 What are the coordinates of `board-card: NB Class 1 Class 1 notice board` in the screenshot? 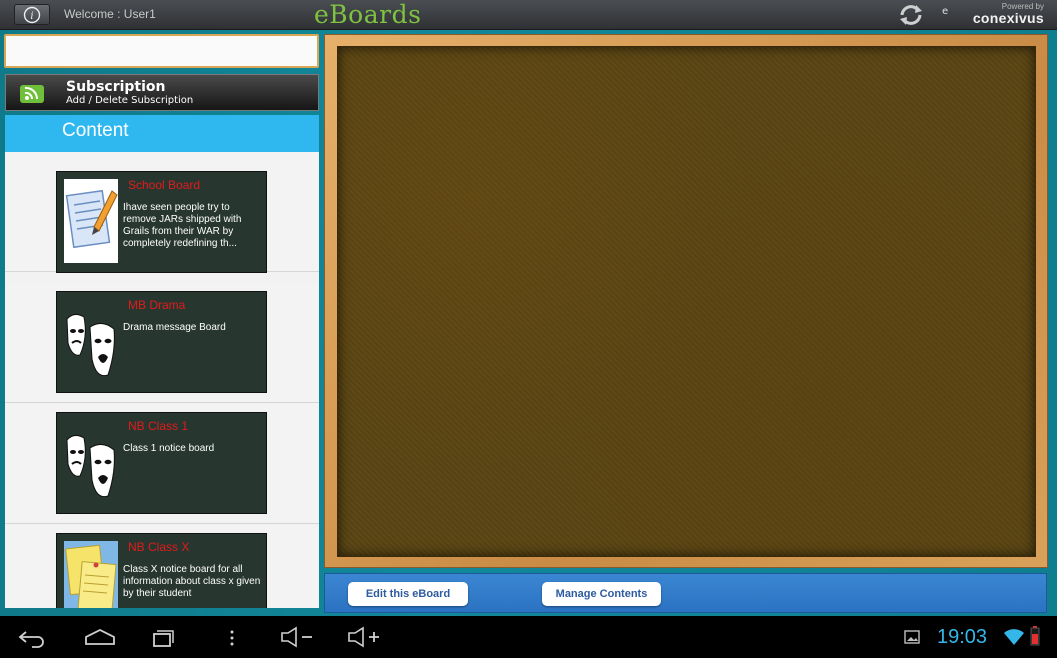 It's located at (161, 463).